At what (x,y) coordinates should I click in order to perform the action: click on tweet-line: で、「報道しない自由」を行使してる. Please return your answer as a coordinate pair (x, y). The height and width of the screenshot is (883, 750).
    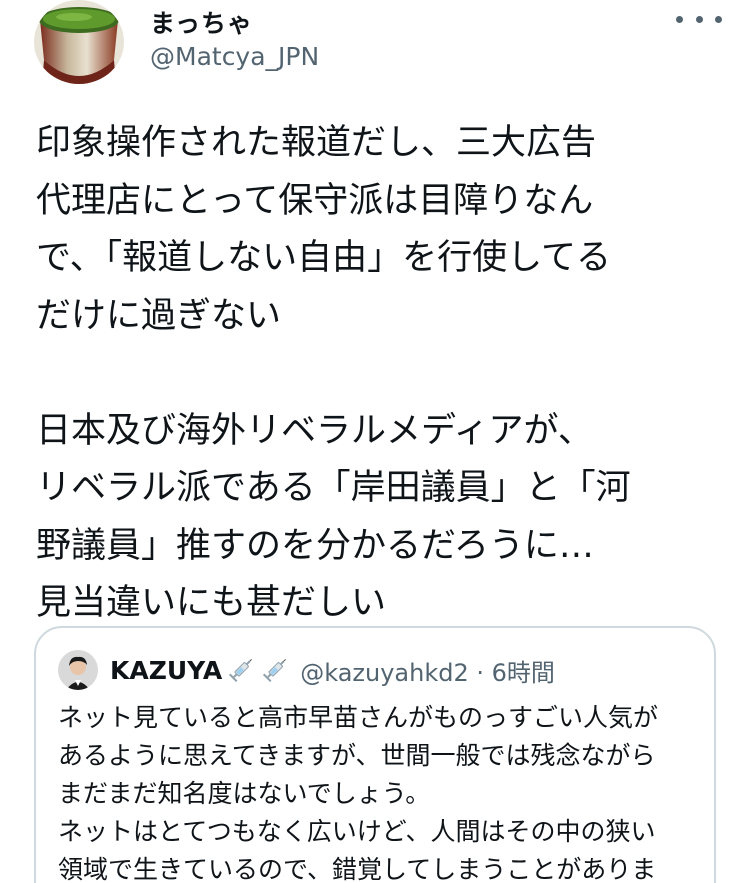
    Looking at the image, I should click on (324, 258).